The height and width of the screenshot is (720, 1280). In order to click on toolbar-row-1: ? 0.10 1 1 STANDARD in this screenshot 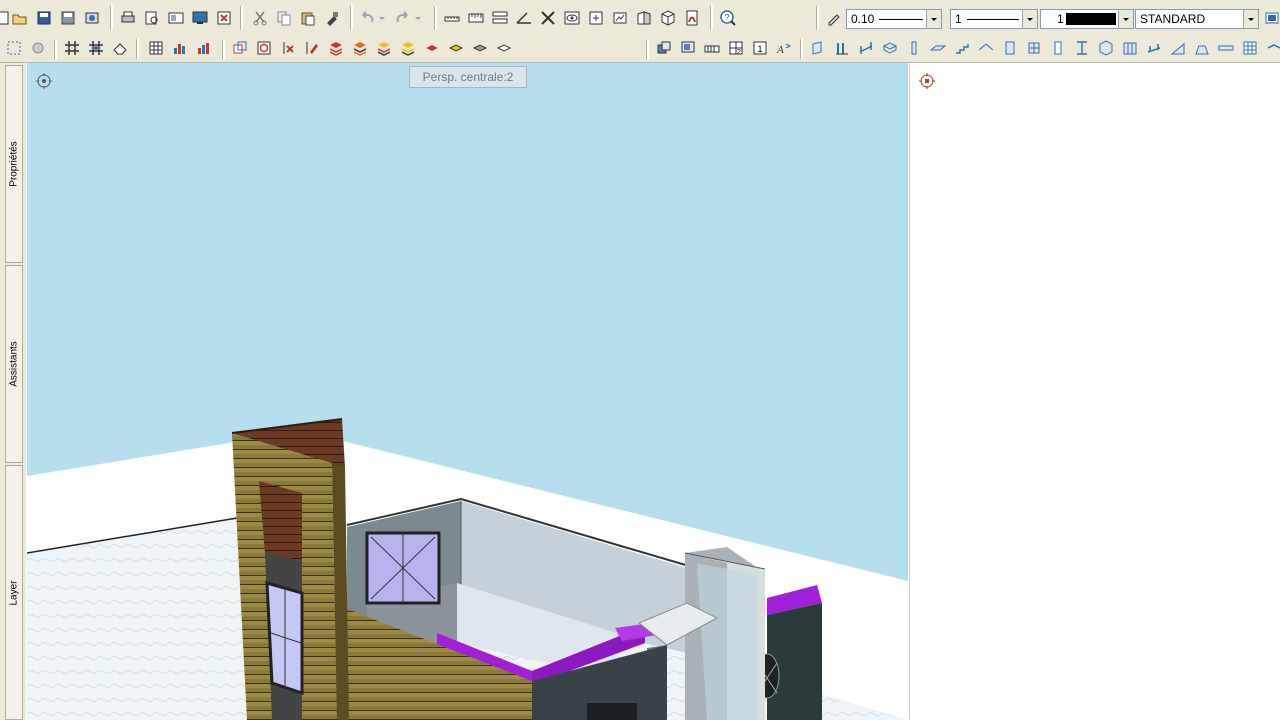, I will do `click(640, 18)`.